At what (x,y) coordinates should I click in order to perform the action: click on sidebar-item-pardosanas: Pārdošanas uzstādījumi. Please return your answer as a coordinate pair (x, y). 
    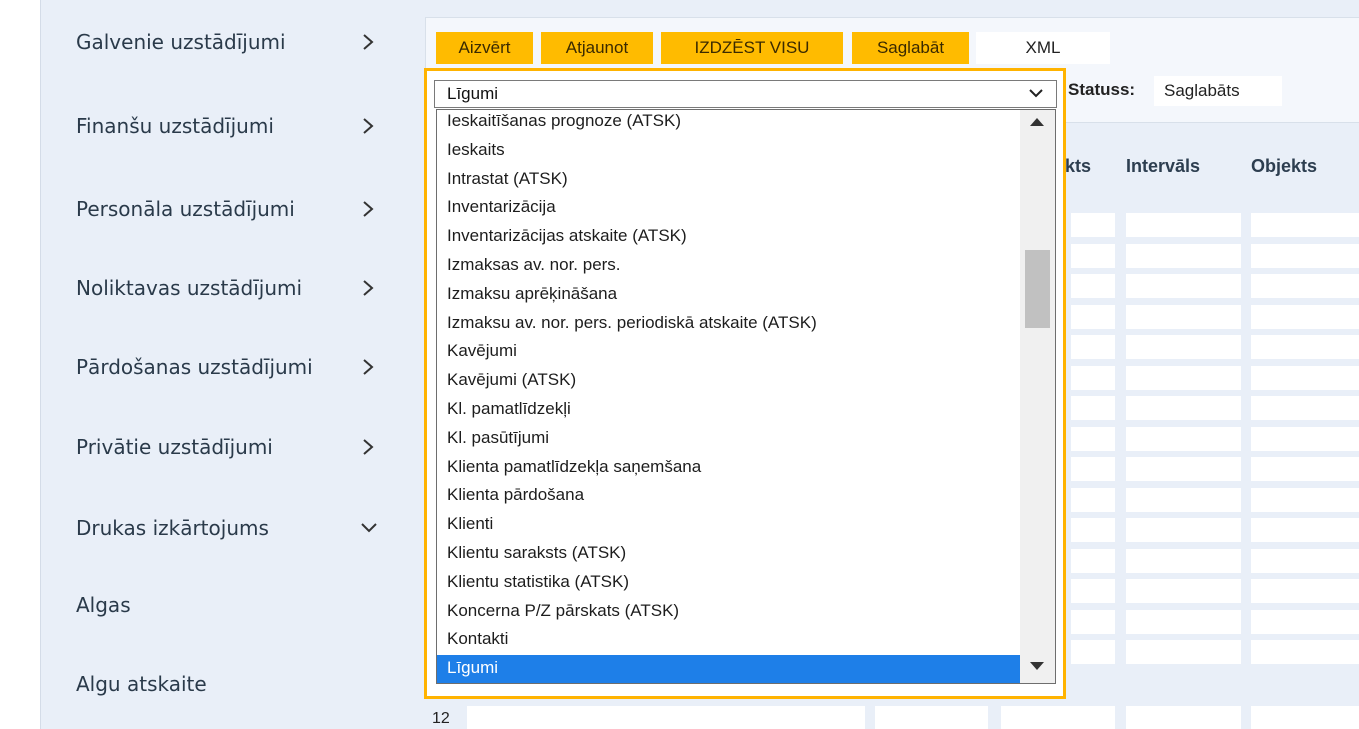
    Looking at the image, I should click on (225, 367).